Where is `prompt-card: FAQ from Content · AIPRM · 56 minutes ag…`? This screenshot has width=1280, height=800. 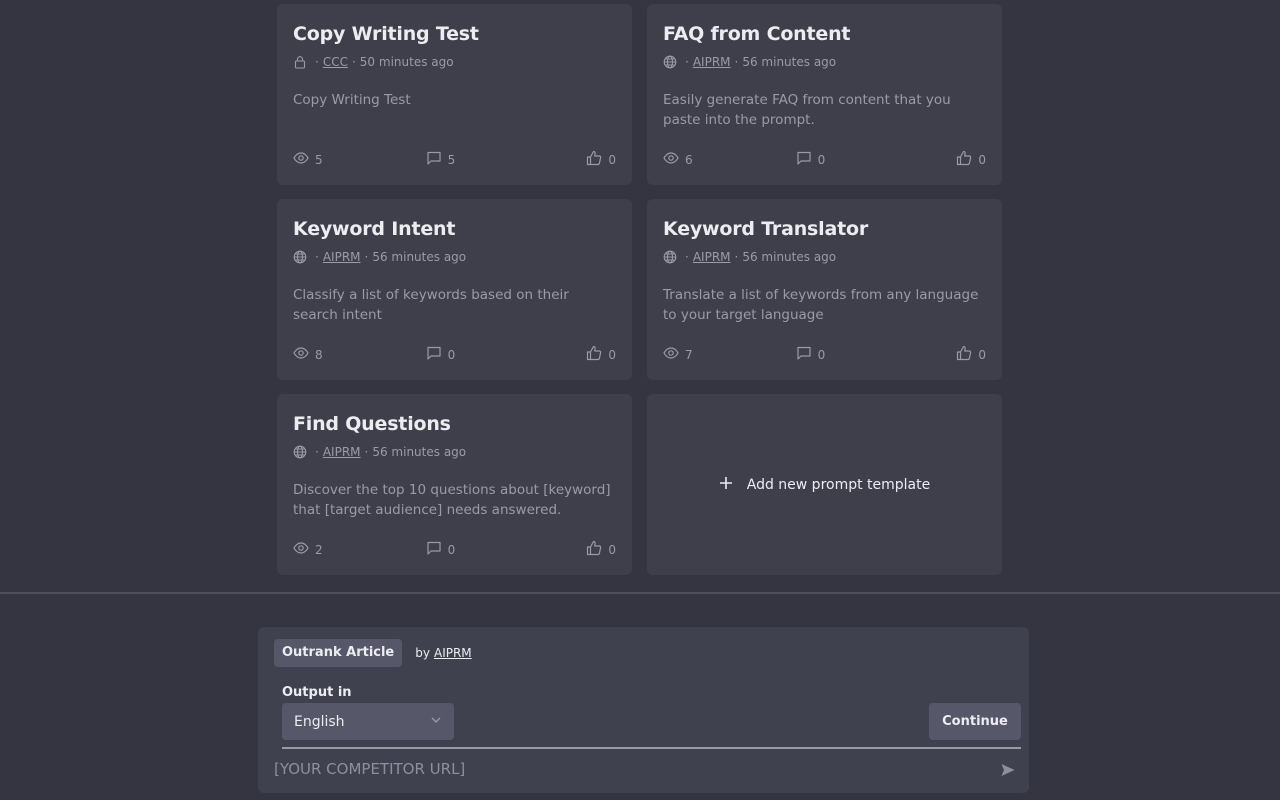
prompt-card: FAQ from Content · AIPRM · 56 minutes ag… is located at coordinates (824, 94).